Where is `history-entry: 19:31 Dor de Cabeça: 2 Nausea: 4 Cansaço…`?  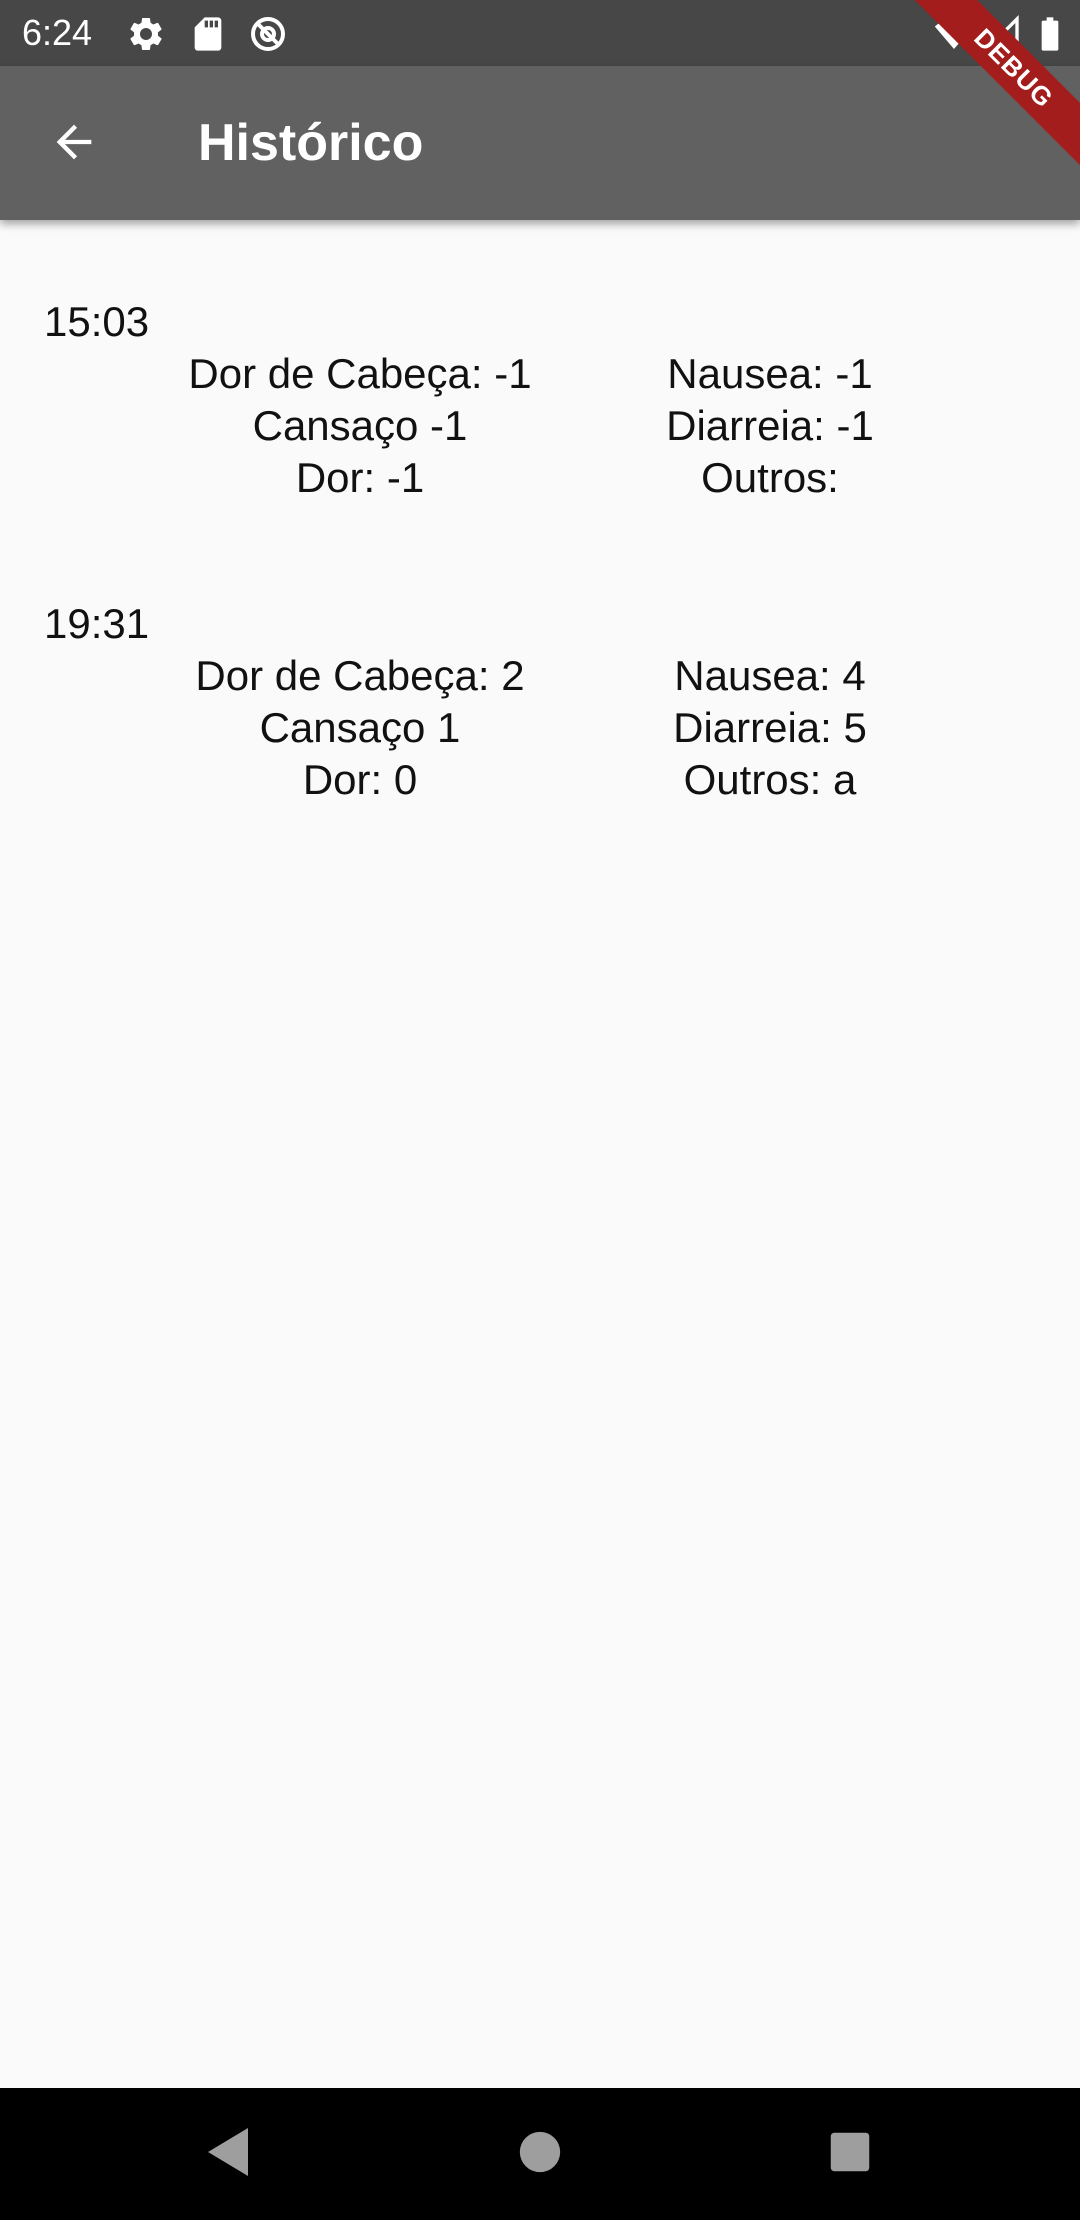
history-entry: 19:31 Dor de Cabeça: 2 Nausea: 4 Cansaço… is located at coordinates (540, 680).